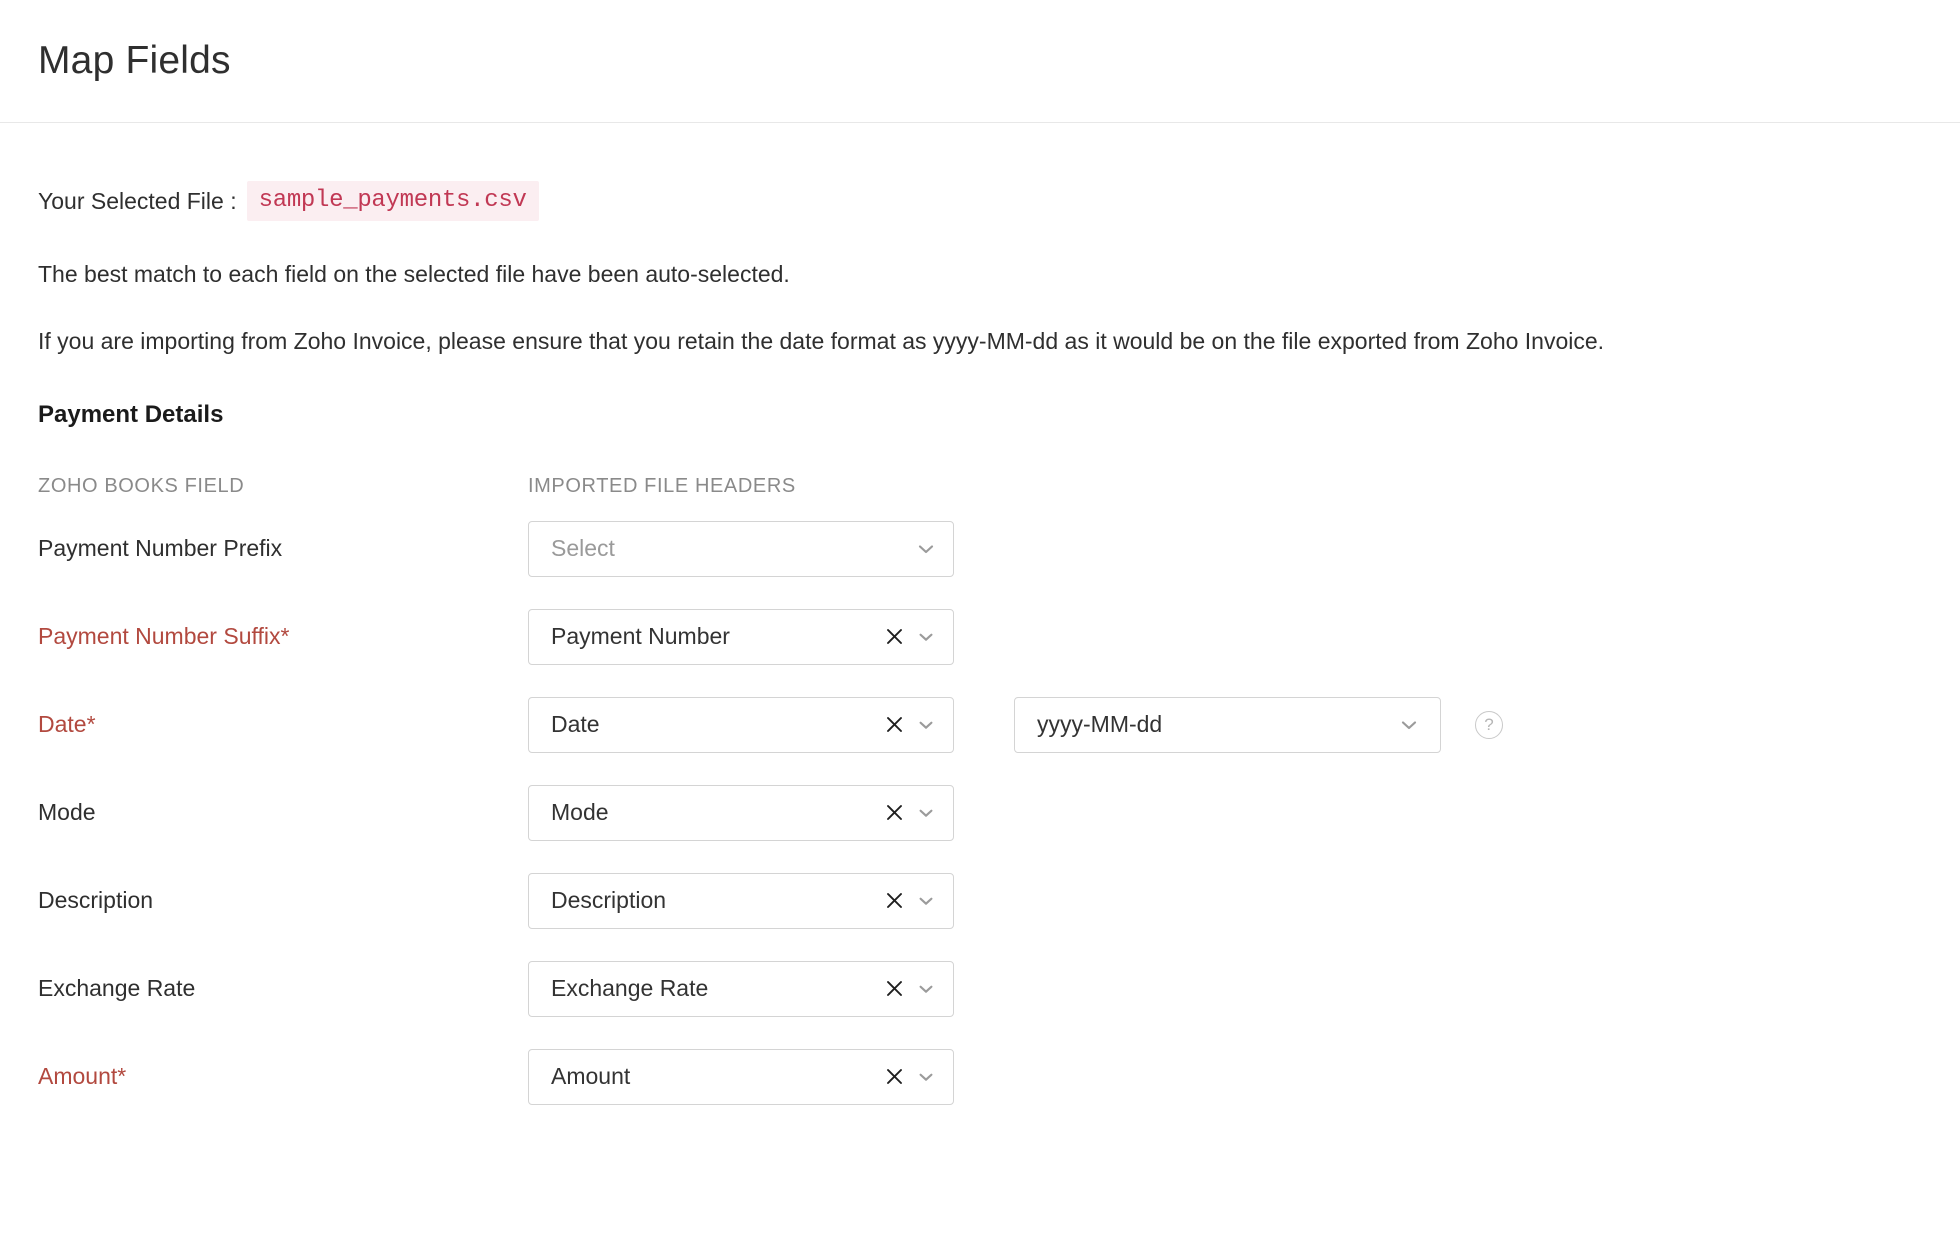 The height and width of the screenshot is (1244, 1960). Describe the element at coordinates (160, 548) in the screenshot. I see `field-label-payment-number-prefix: Payment Number Prefix` at that location.